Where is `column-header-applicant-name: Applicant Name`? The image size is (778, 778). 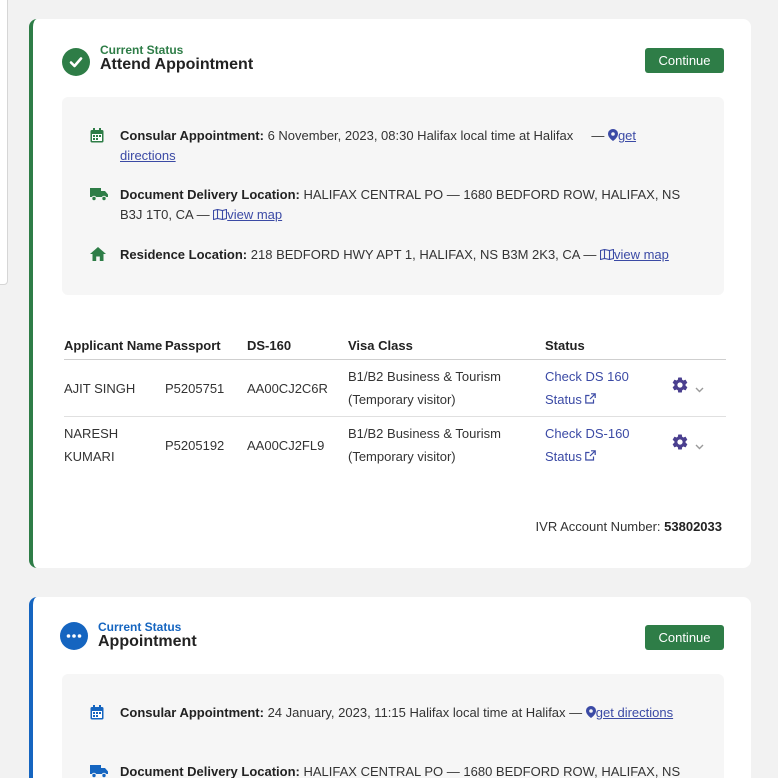 column-header-applicant-name: Applicant Name is located at coordinates (114, 349).